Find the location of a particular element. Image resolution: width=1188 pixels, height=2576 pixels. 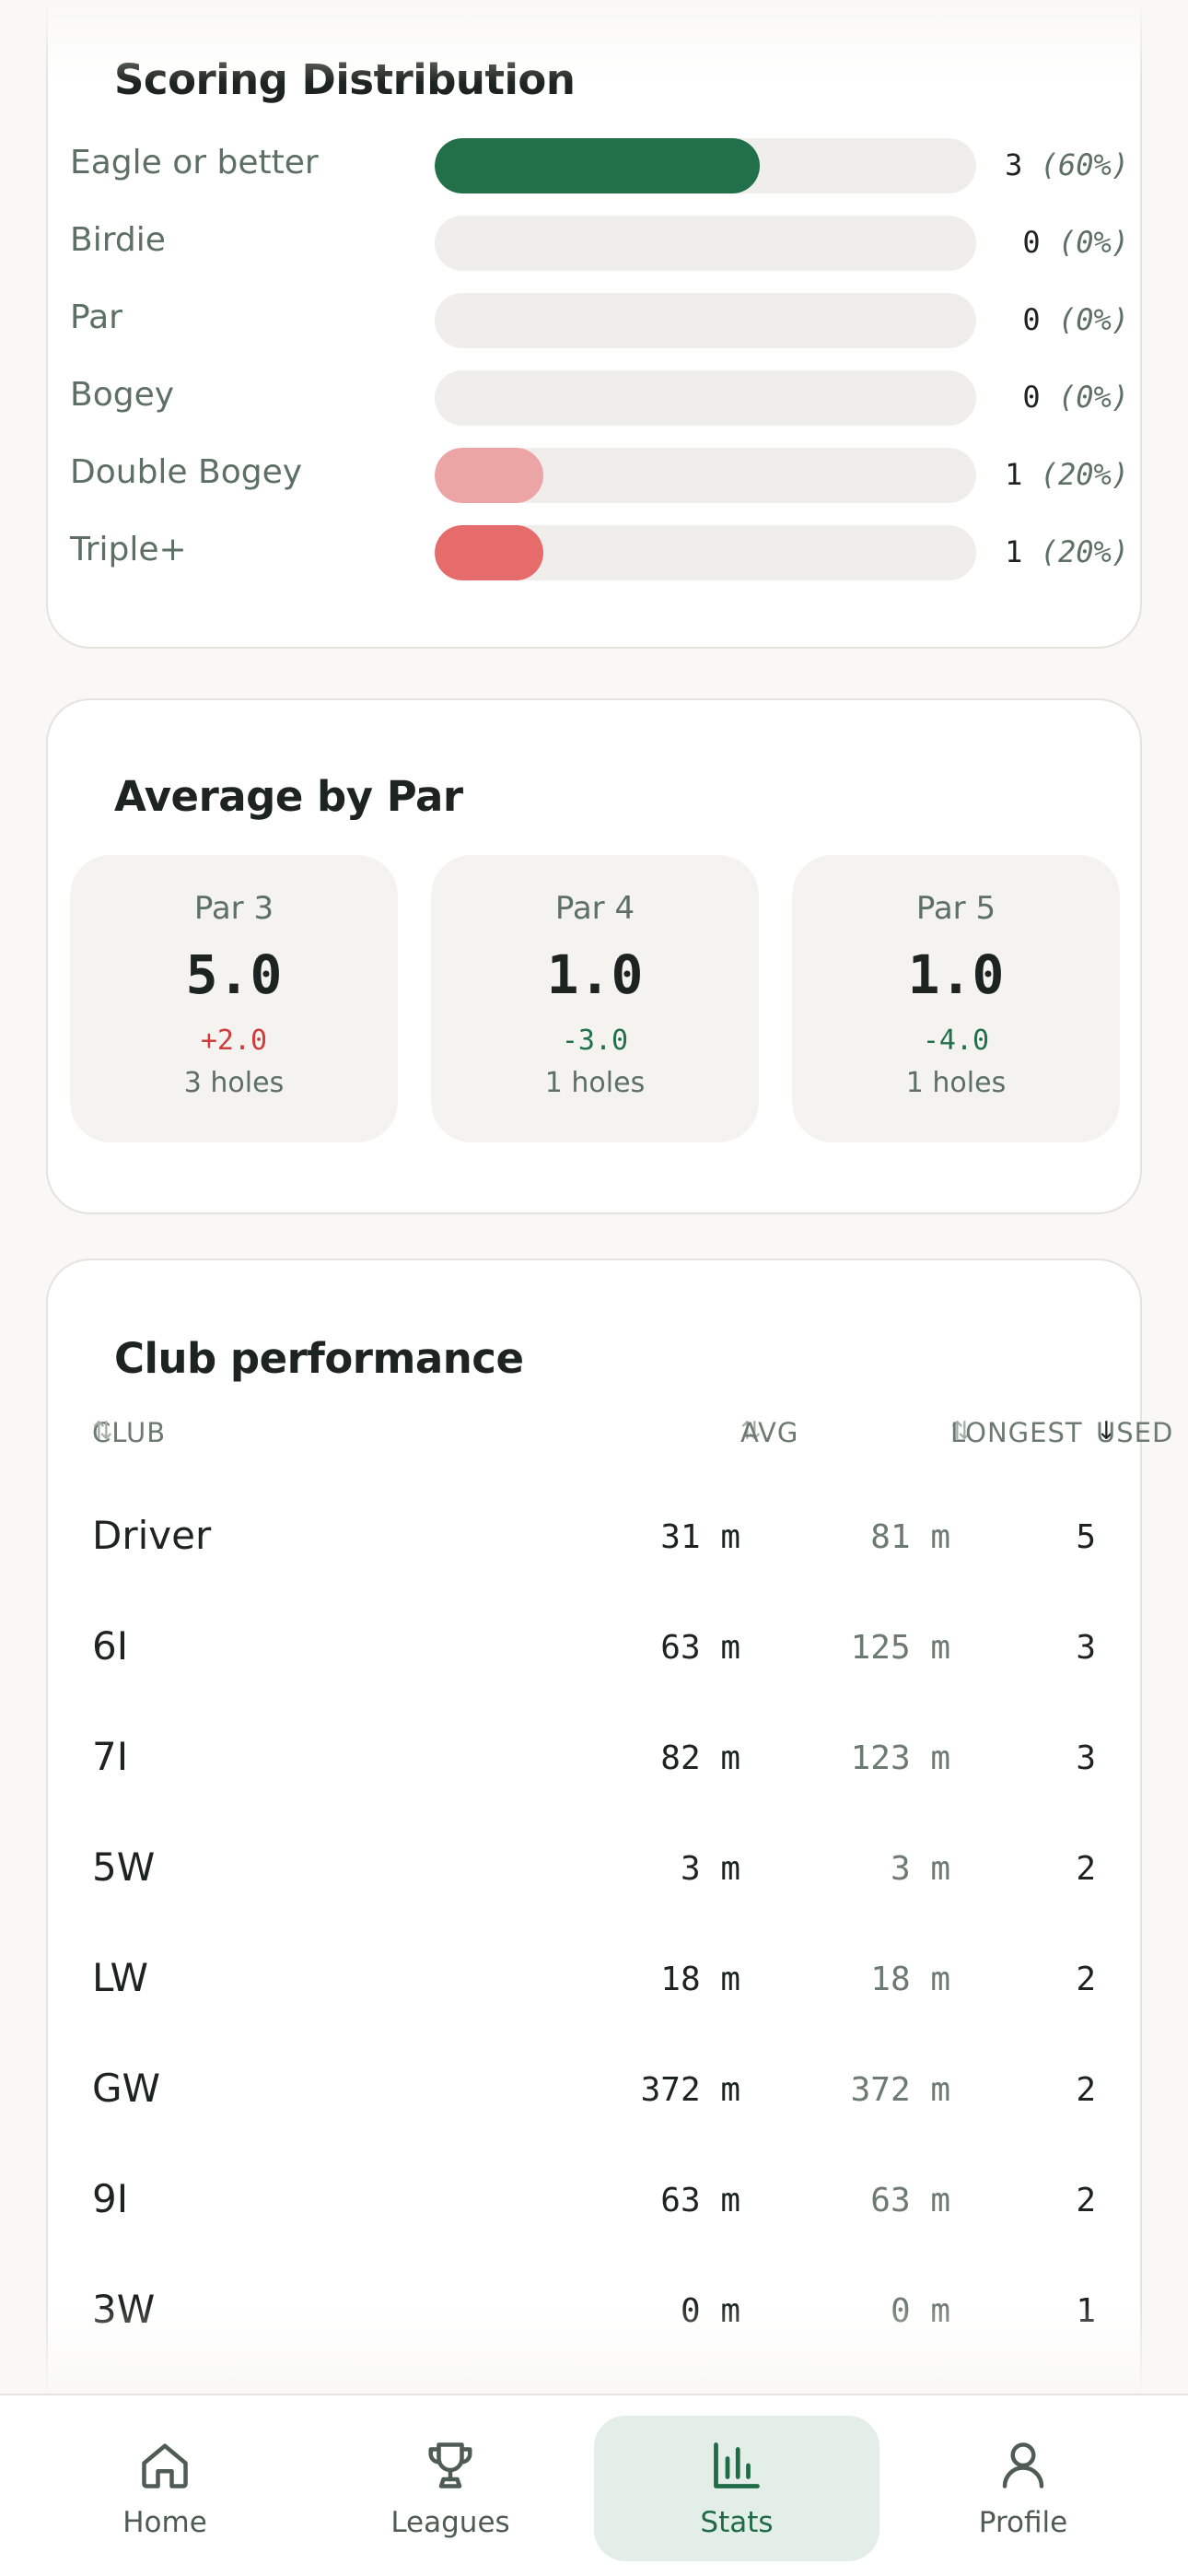

tab-home: Home is located at coordinates (165, 2488).